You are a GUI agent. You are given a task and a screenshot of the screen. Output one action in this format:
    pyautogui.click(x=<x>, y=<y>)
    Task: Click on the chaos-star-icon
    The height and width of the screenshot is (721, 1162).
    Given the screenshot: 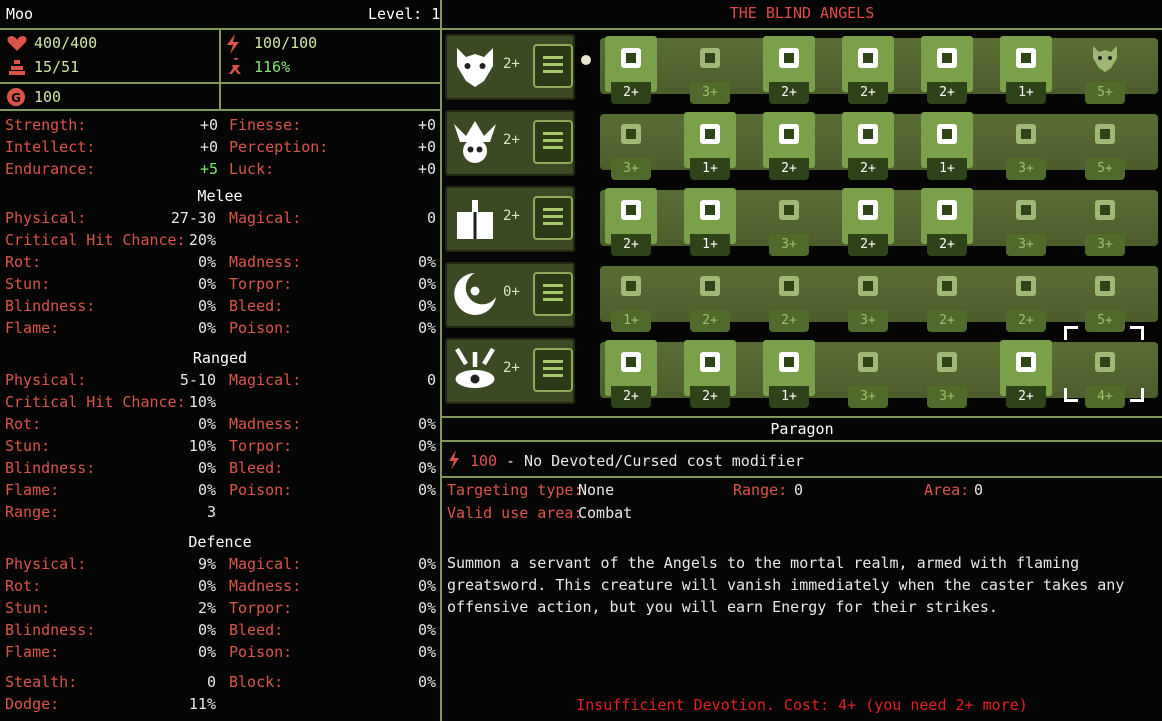 What is the action you would take?
    pyautogui.click(x=868, y=286)
    